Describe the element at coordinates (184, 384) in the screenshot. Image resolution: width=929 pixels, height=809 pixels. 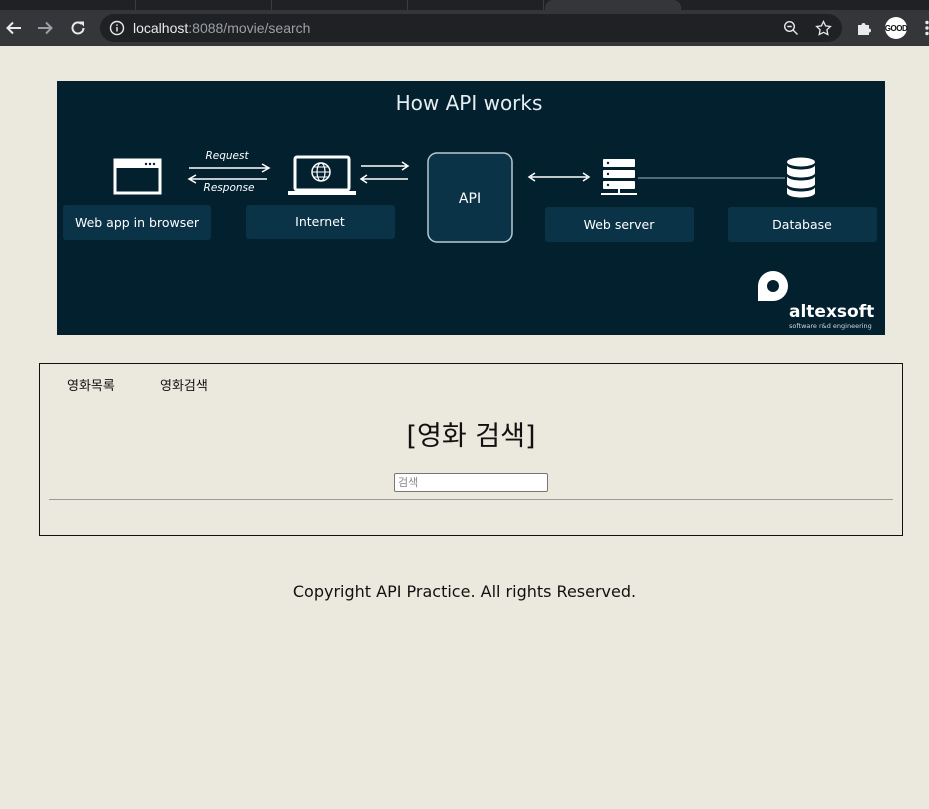
I see `nav-movie-search: 영화검색` at that location.